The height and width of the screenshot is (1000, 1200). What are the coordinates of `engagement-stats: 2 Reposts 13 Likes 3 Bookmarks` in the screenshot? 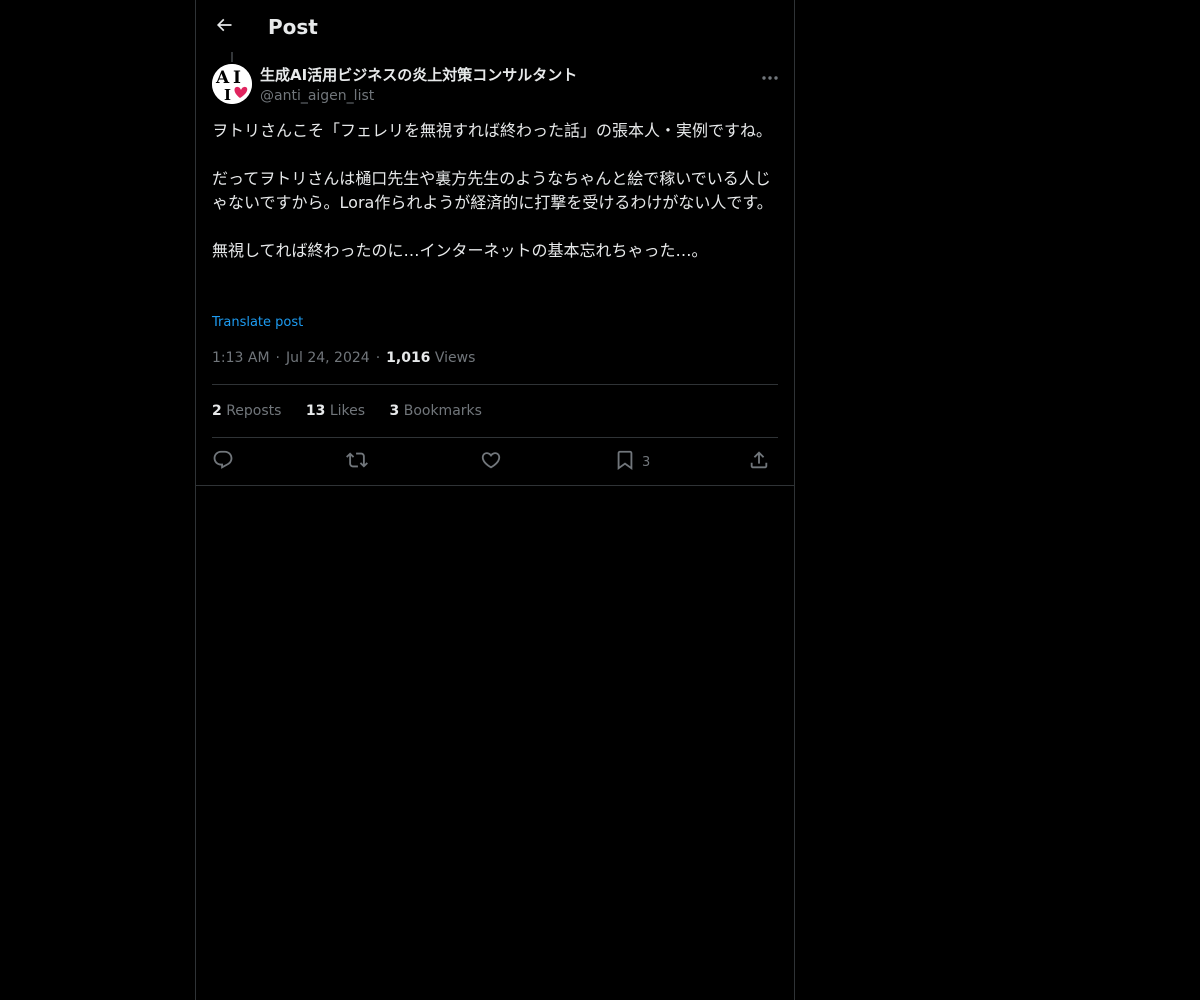 It's located at (357, 411).